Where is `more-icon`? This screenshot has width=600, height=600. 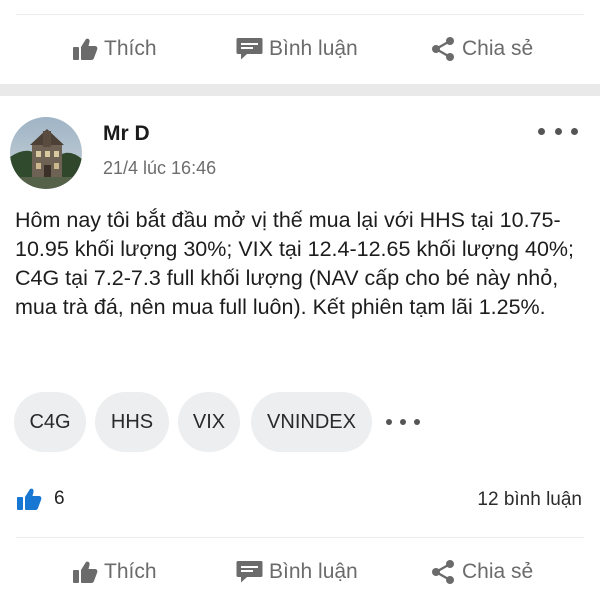 more-icon is located at coordinates (558, 131).